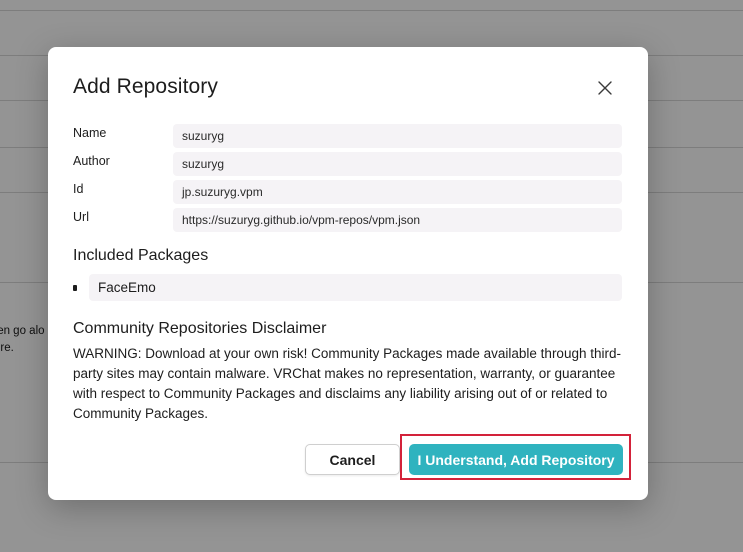 The height and width of the screenshot is (552, 743). I want to click on field-label-author: Author, so click(91, 161).